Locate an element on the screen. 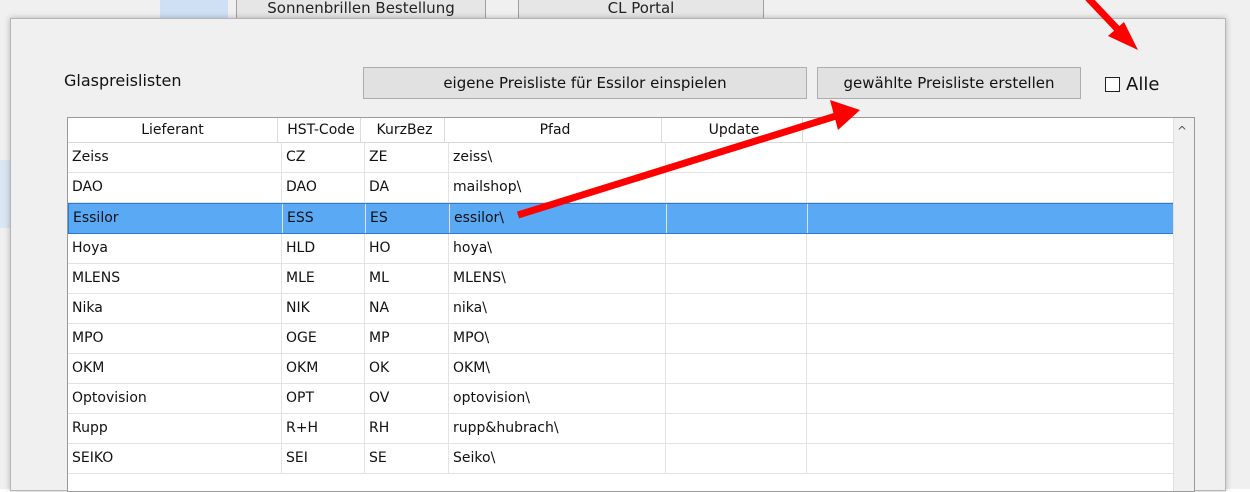 The image size is (1250, 492). arrow-to-create-button is located at coordinates (688, 159).